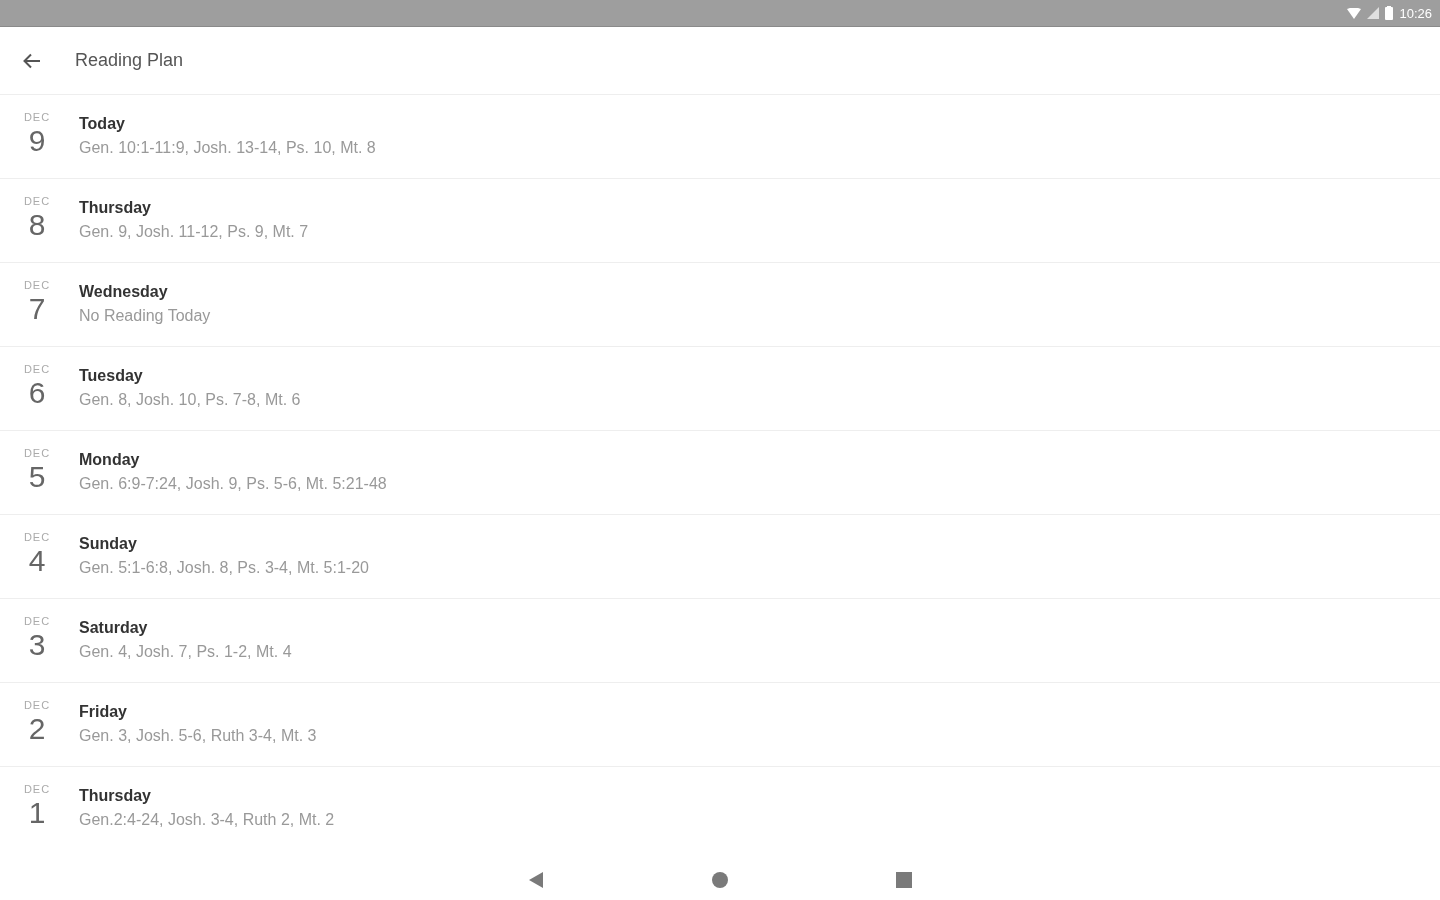 The height and width of the screenshot is (900, 1440). I want to click on date-day: 4, so click(37, 561).